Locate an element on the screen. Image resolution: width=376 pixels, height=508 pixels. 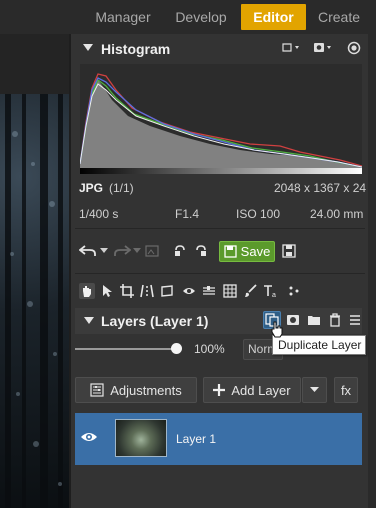
fx-button: fx is located at coordinates (346, 390).